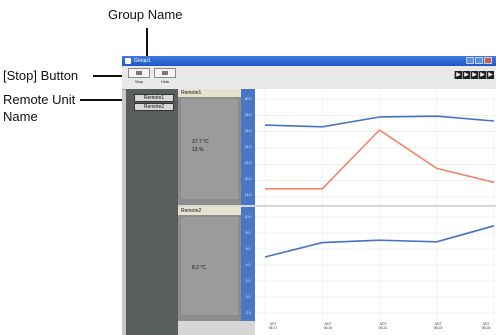  I want to click on panel-2-y-axis: 10.0 8.0 6.0 4.0 2.0 0.0 -2.0, so click(248, 264).